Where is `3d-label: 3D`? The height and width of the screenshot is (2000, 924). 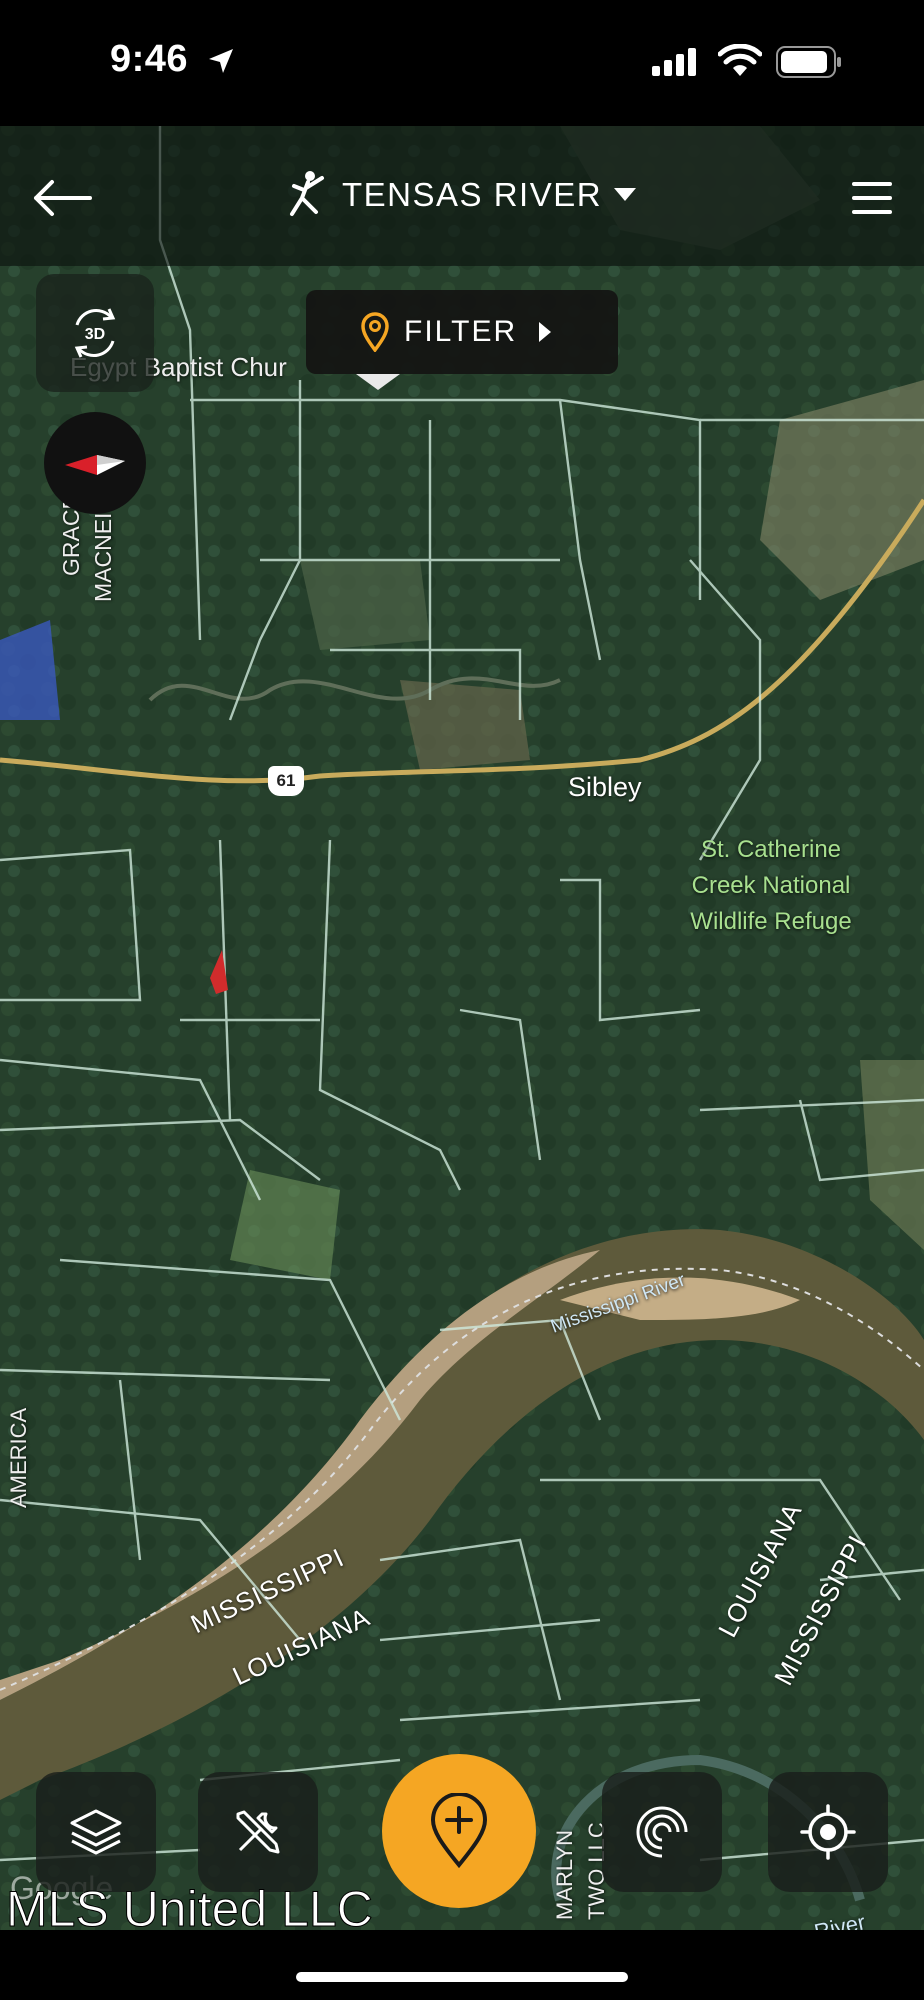 3d-label: 3D is located at coordinates (95, 334).